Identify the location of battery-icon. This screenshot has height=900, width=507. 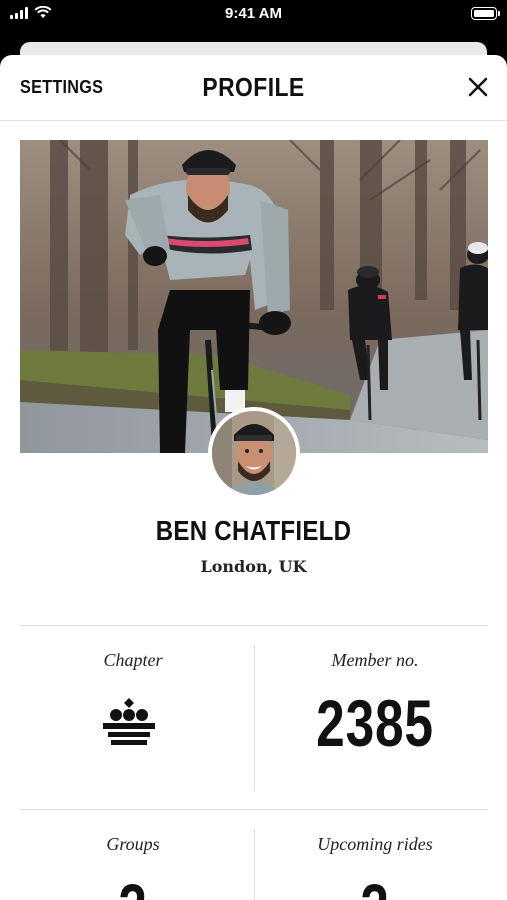
(485, 13).